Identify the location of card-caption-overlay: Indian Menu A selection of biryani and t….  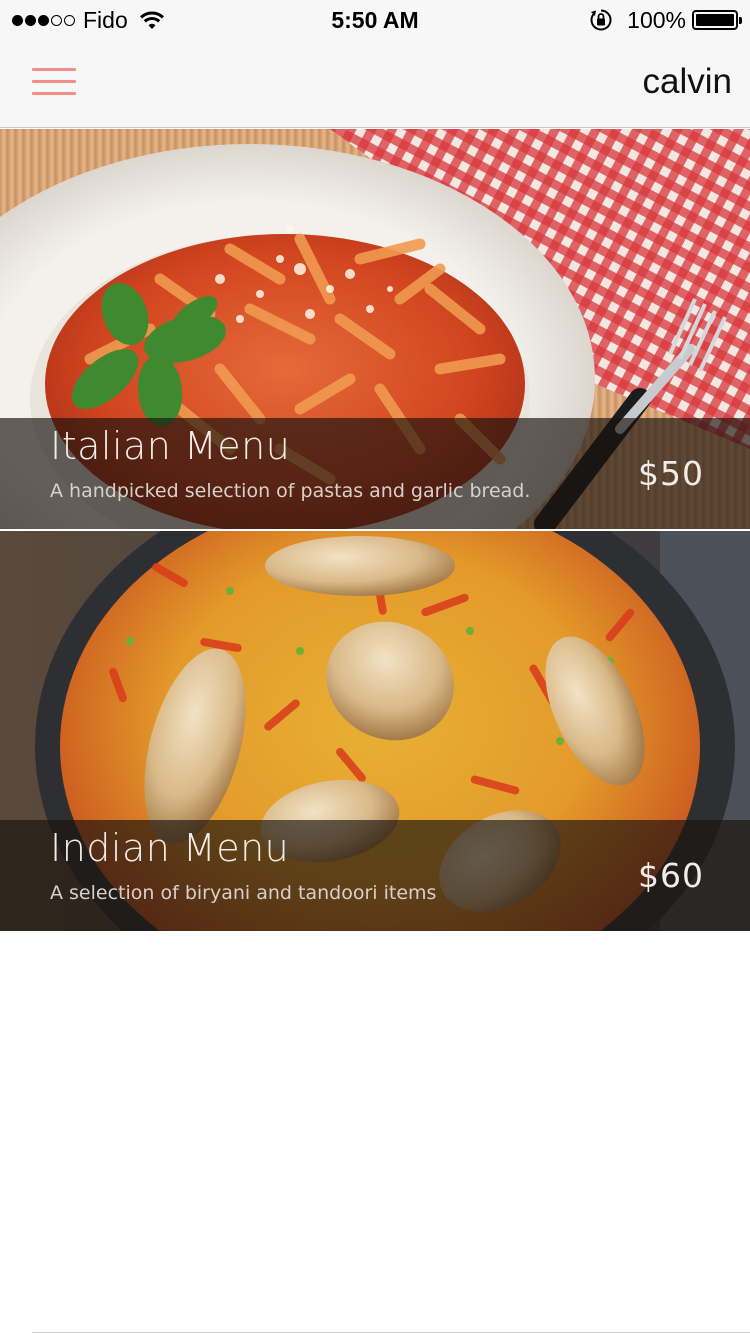
(375, 875).